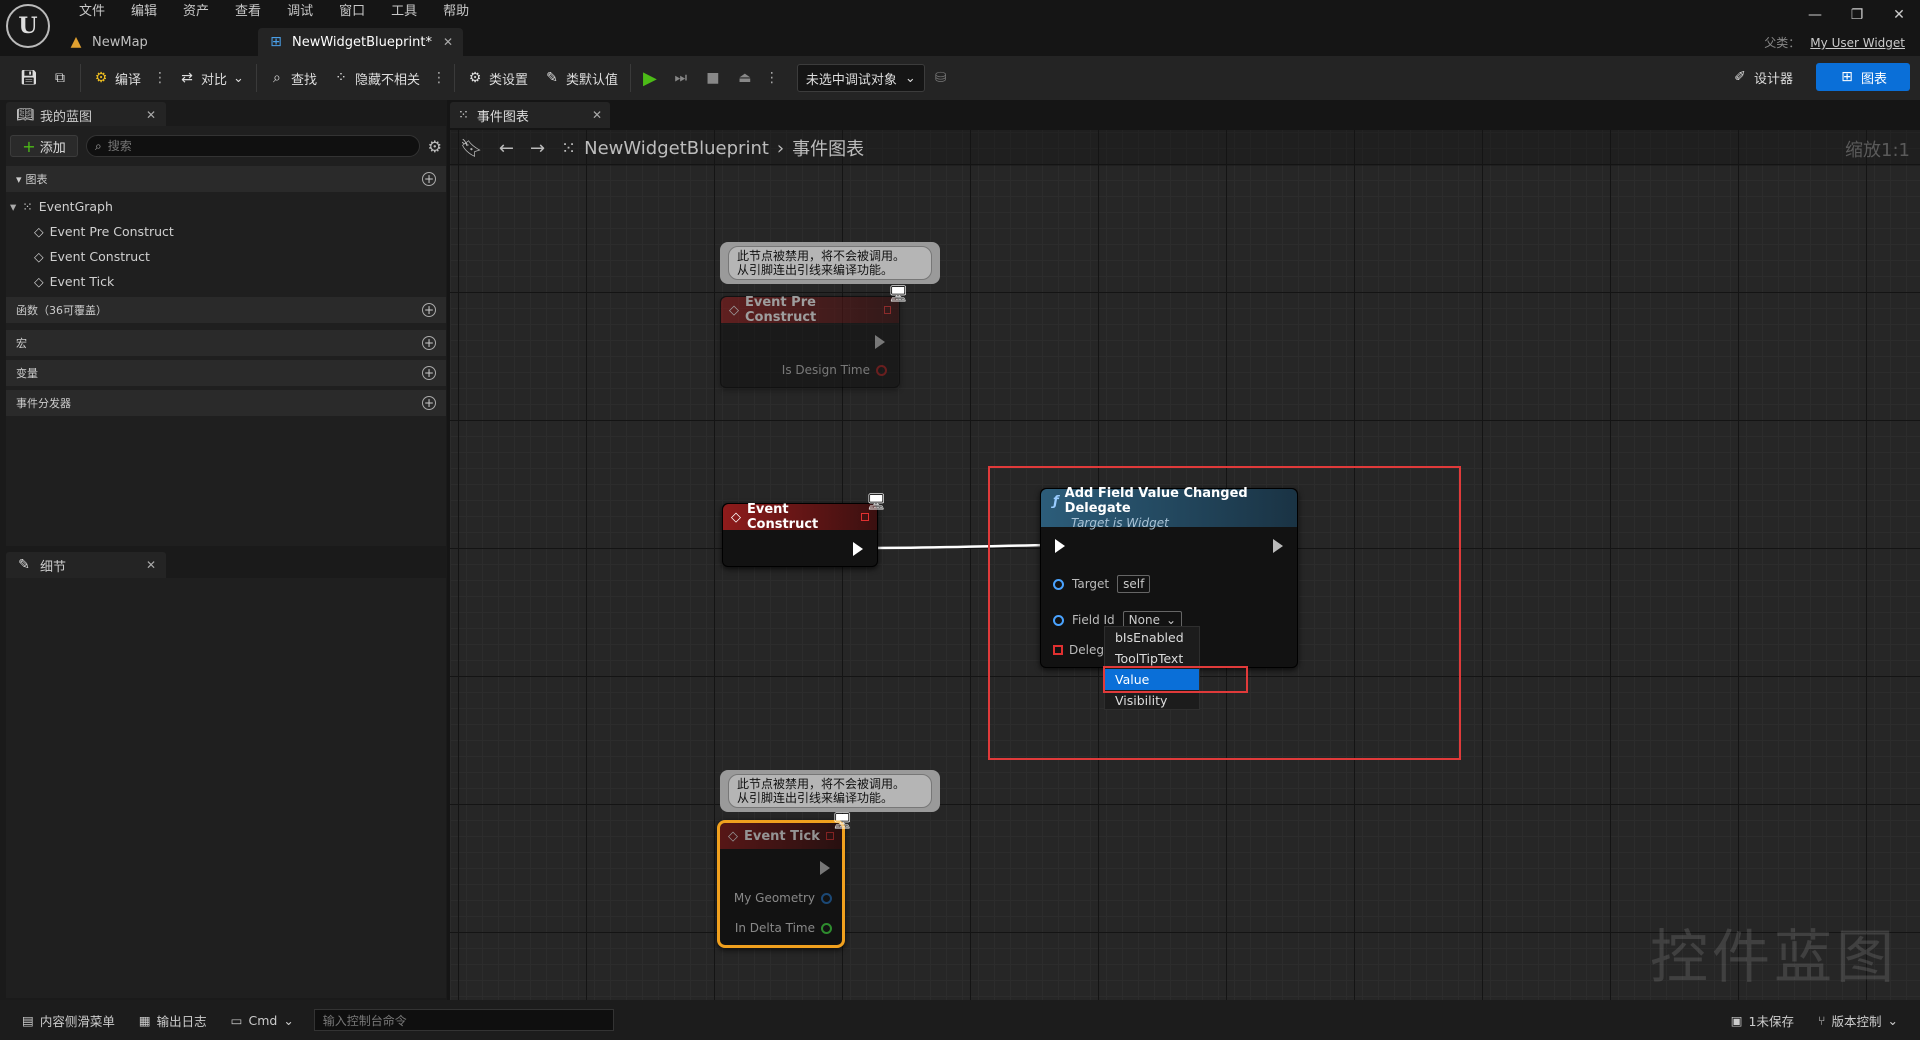 This screenshot has height=1040, width=1920. What do you see at coordinates (300, 12) in the screenshot?
I see `menu-debug: 调试` at bounding box center [300, 12].